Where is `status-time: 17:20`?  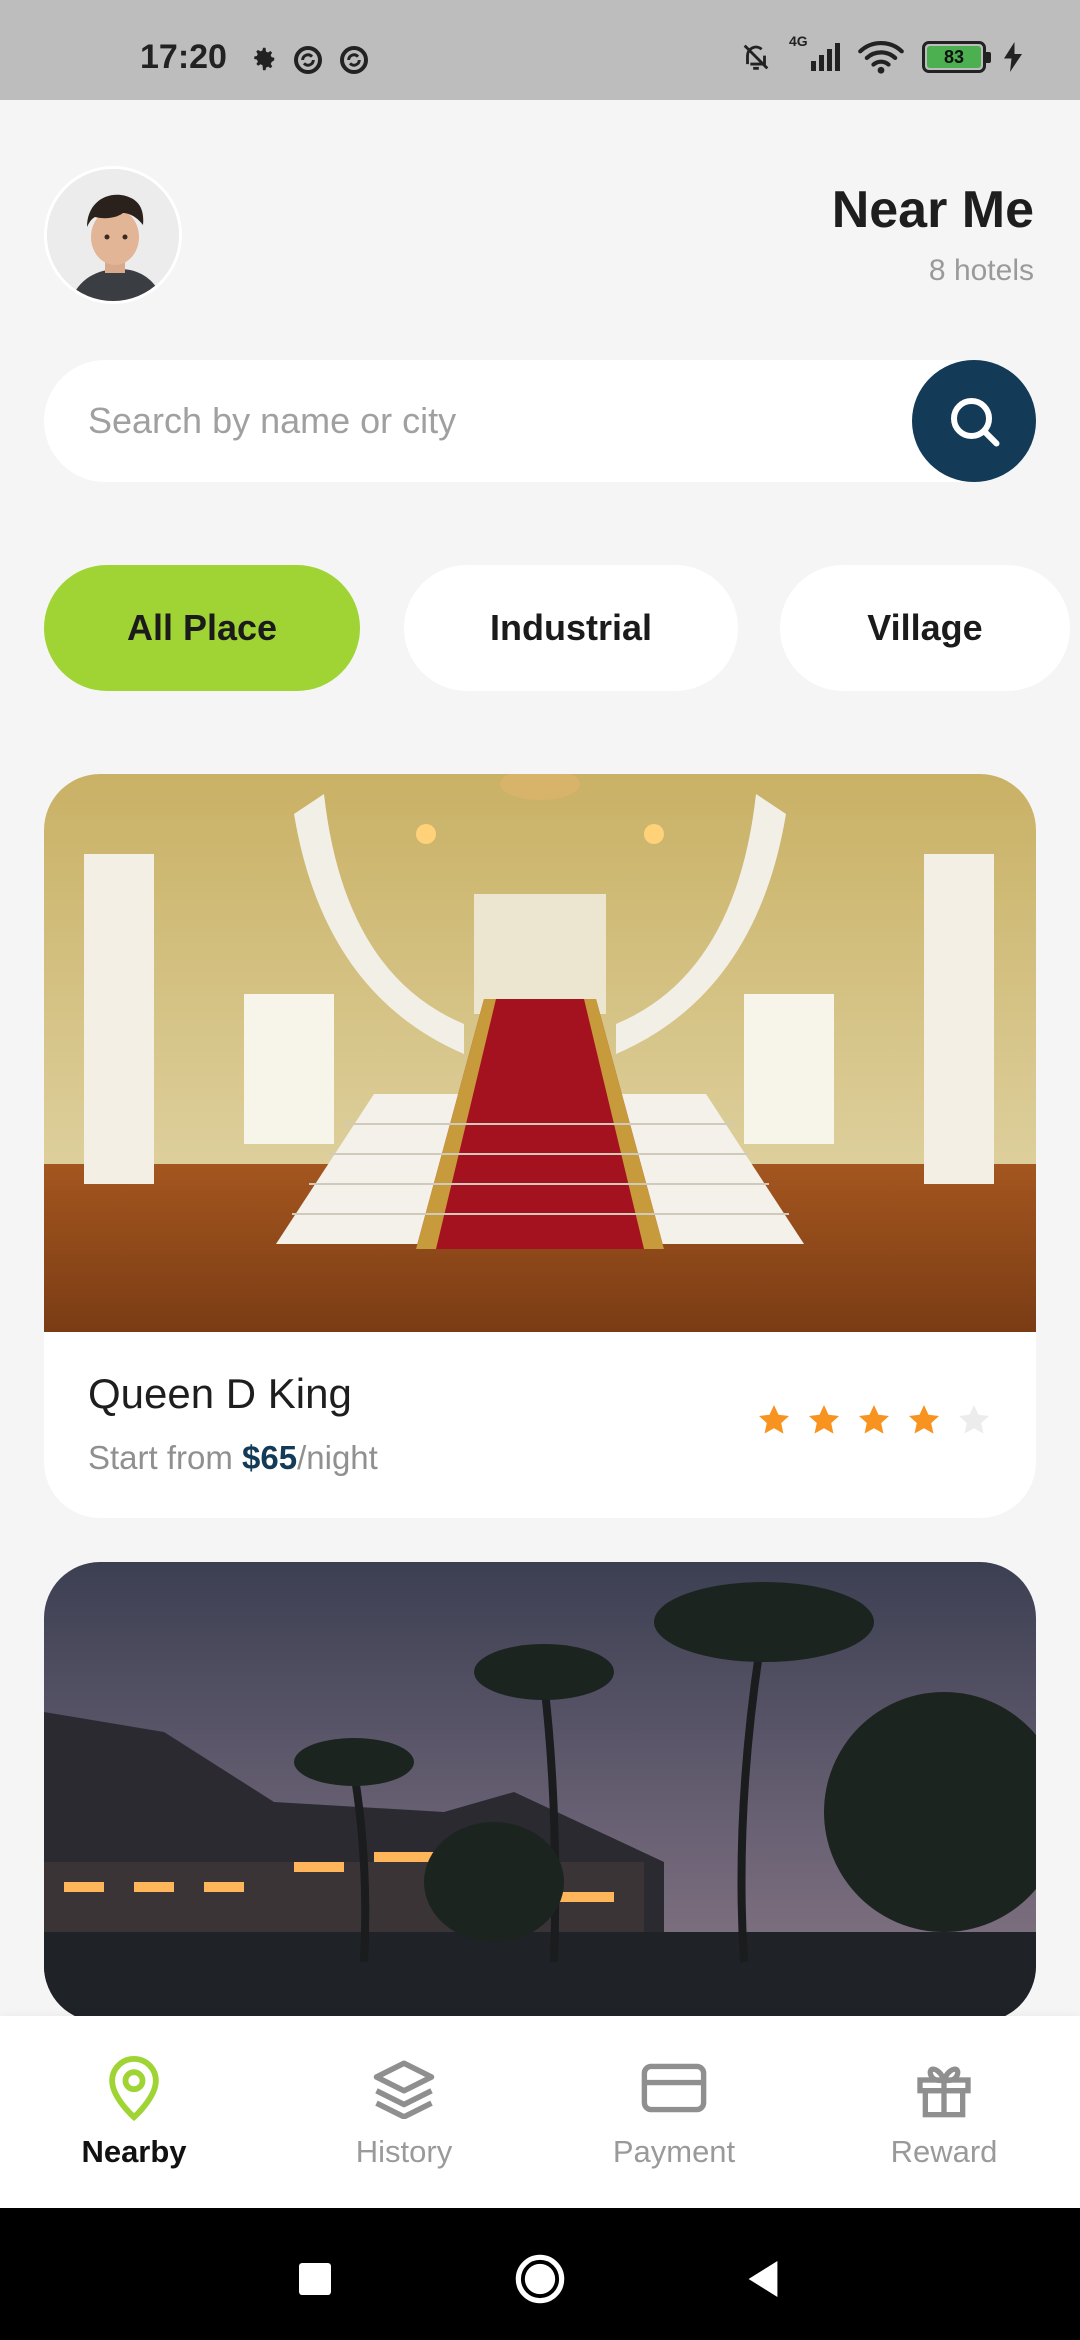 status-time: 17:20 is located at coordinates (183, 57).